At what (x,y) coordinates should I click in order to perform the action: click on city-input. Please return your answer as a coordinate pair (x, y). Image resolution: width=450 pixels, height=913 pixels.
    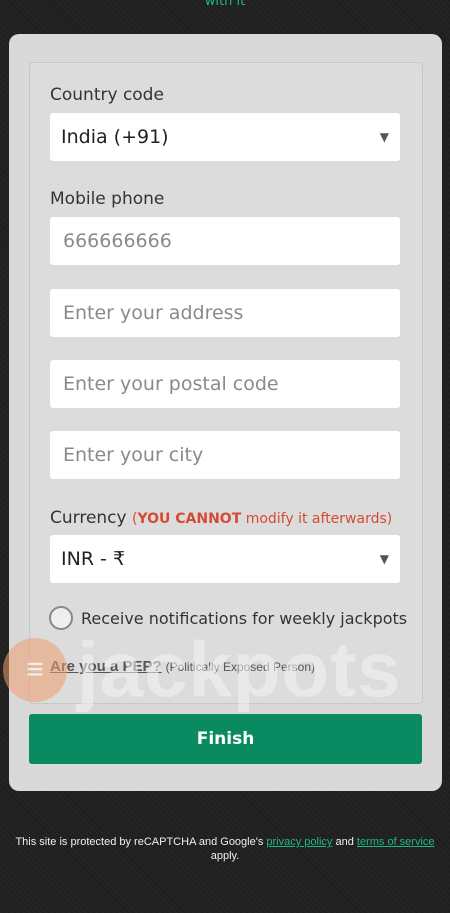
    Looking at the image, I should click on (225, 455).